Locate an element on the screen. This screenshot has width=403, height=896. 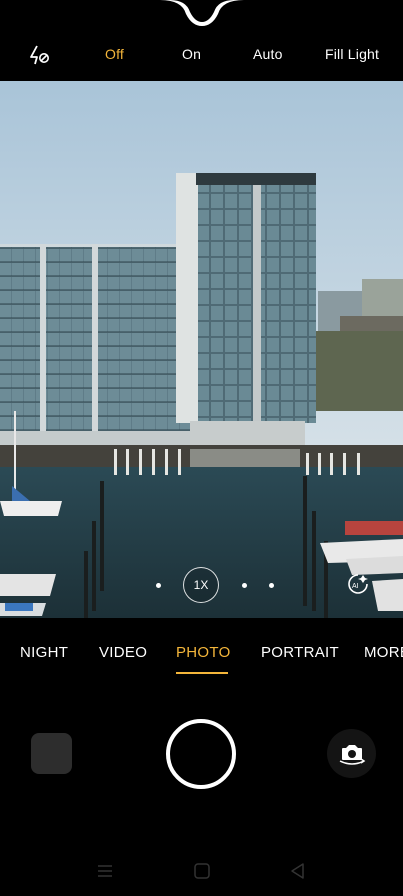
flash-option-on: On is located at coordinates (191, 54).